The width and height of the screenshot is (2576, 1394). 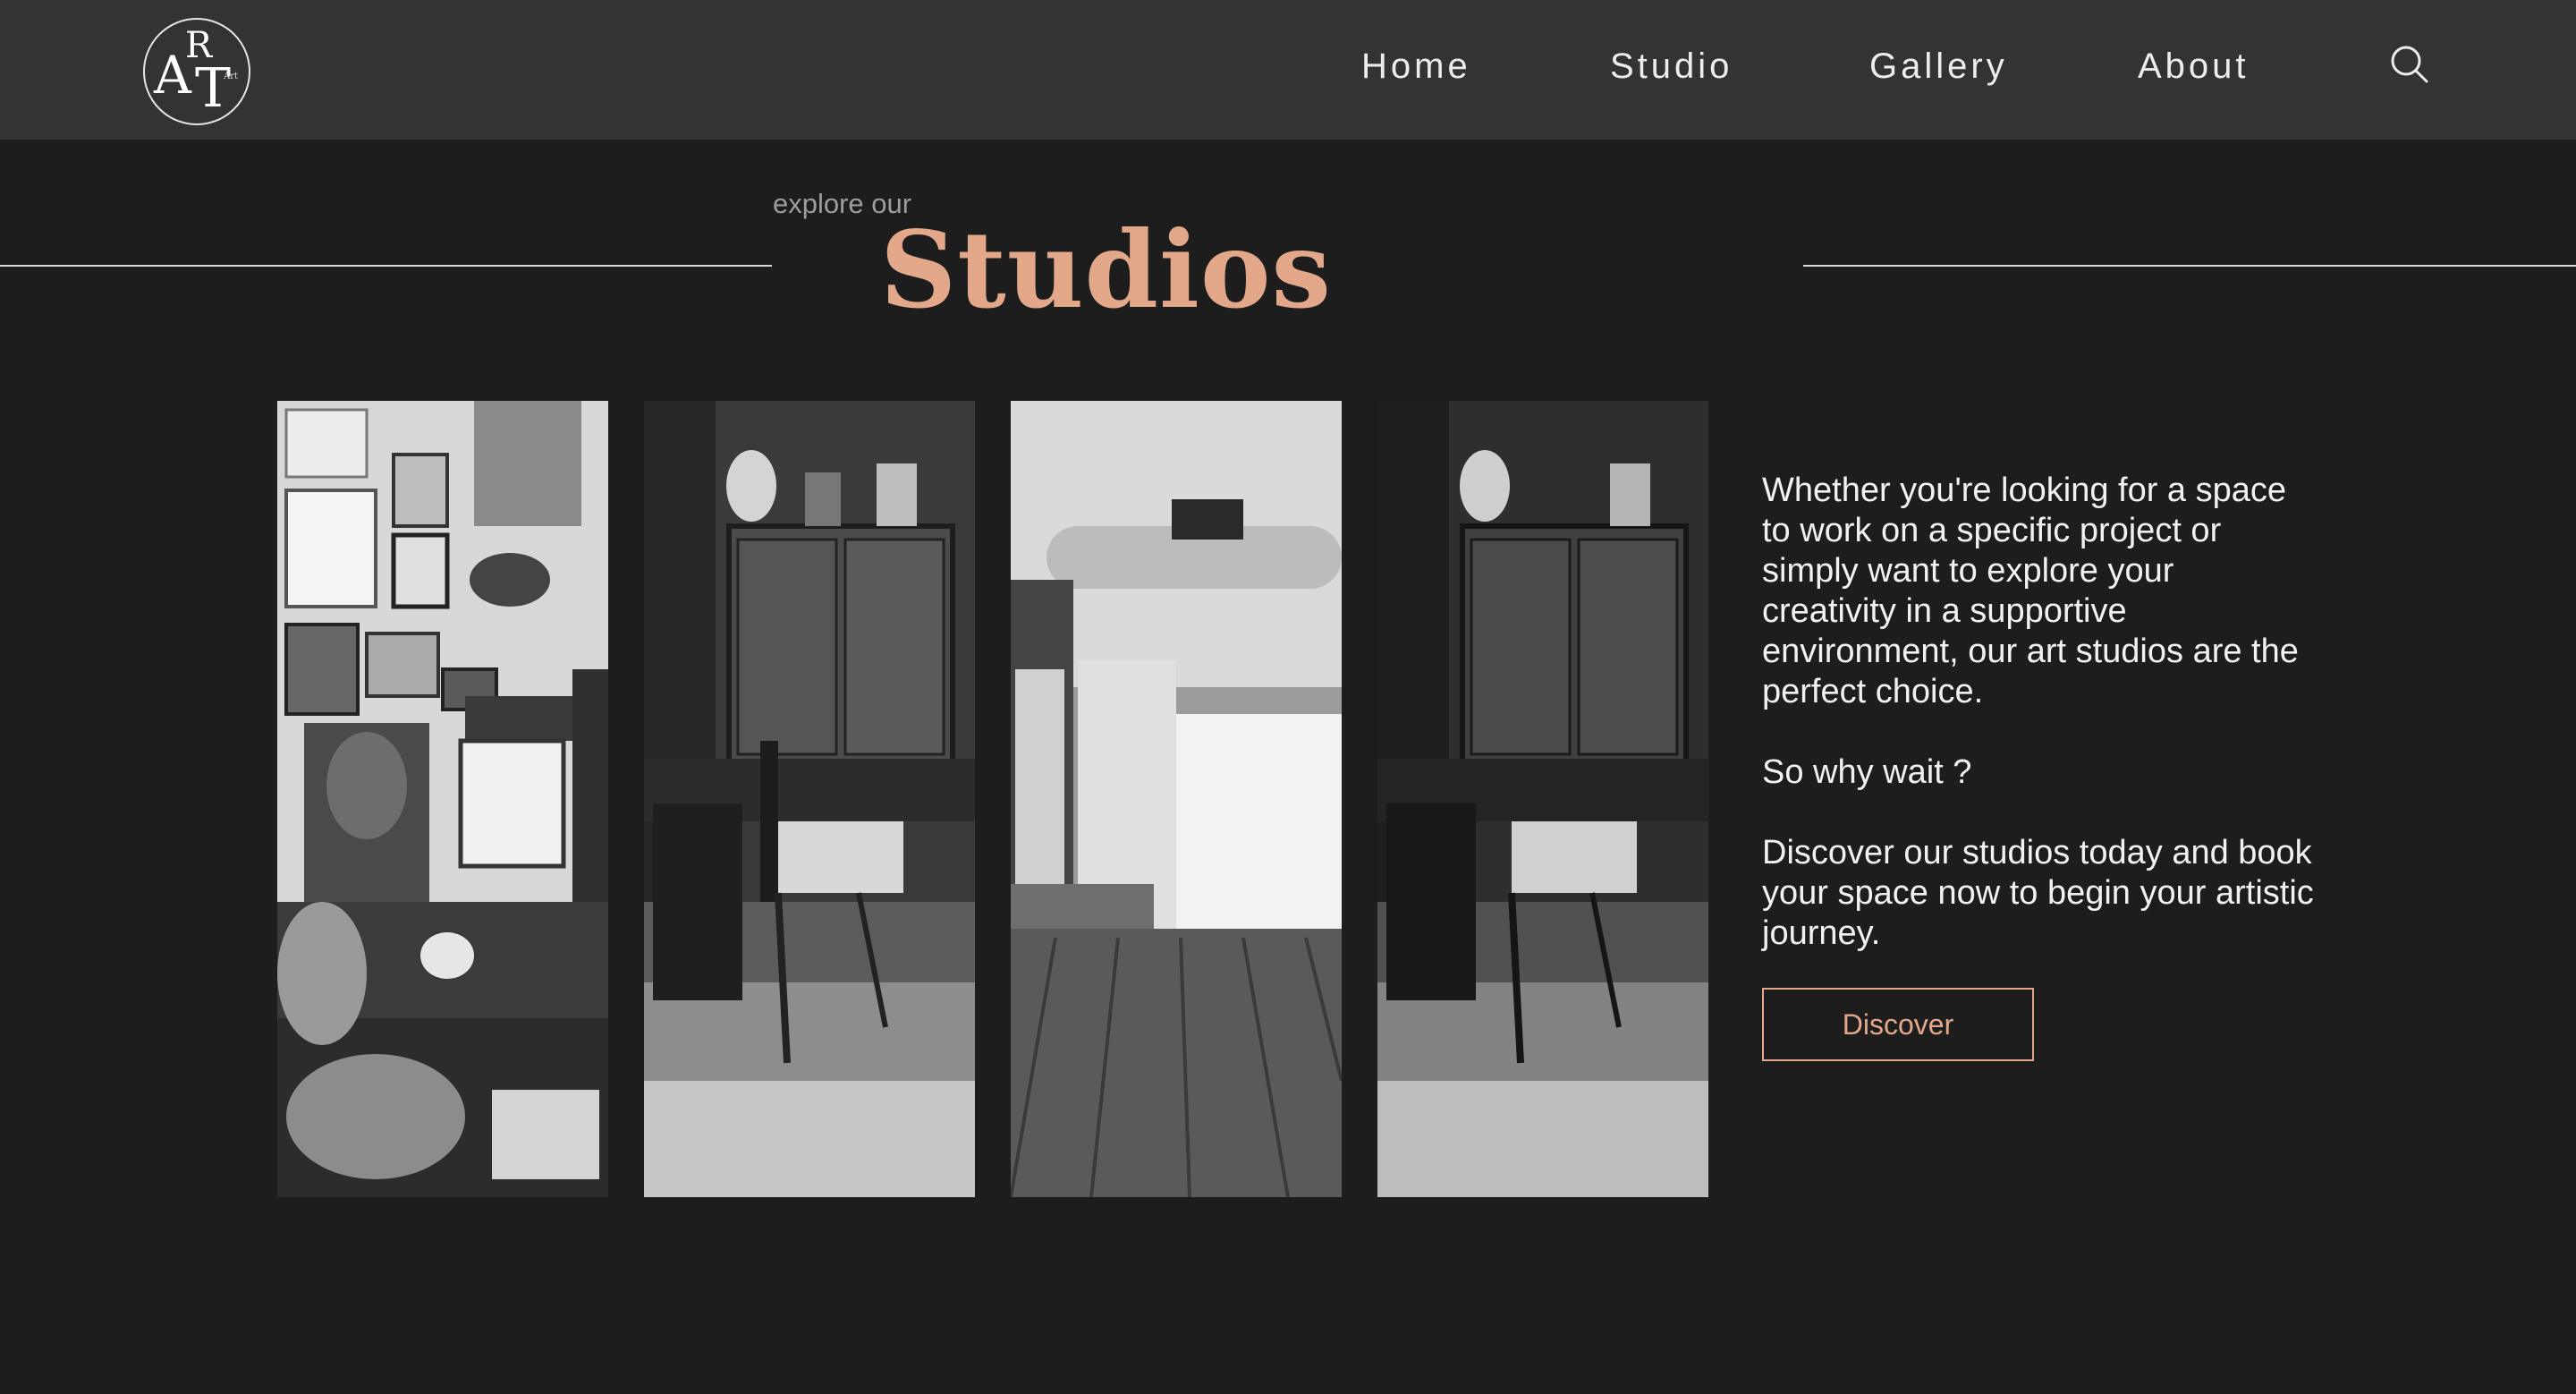 I want to click on description-paragraph-2: So why wait ?, so click(x=1867, y=772).